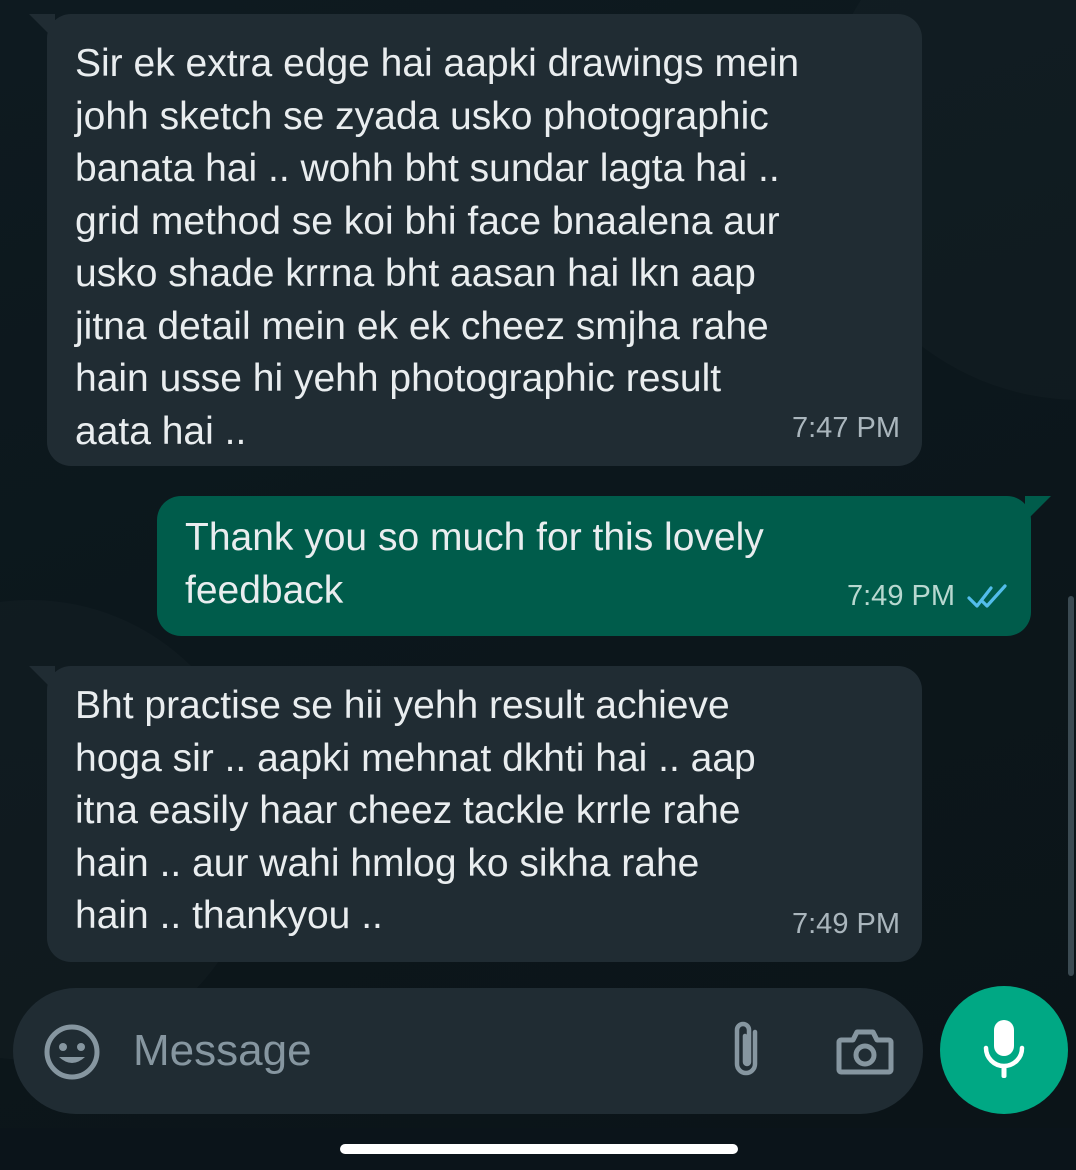 The width and height of the screenshot is (1076, 1170). What do you see at coordinates (539, 1149) in the screenshot?
I see `home-indicator` at bounding box center [539, 1149].